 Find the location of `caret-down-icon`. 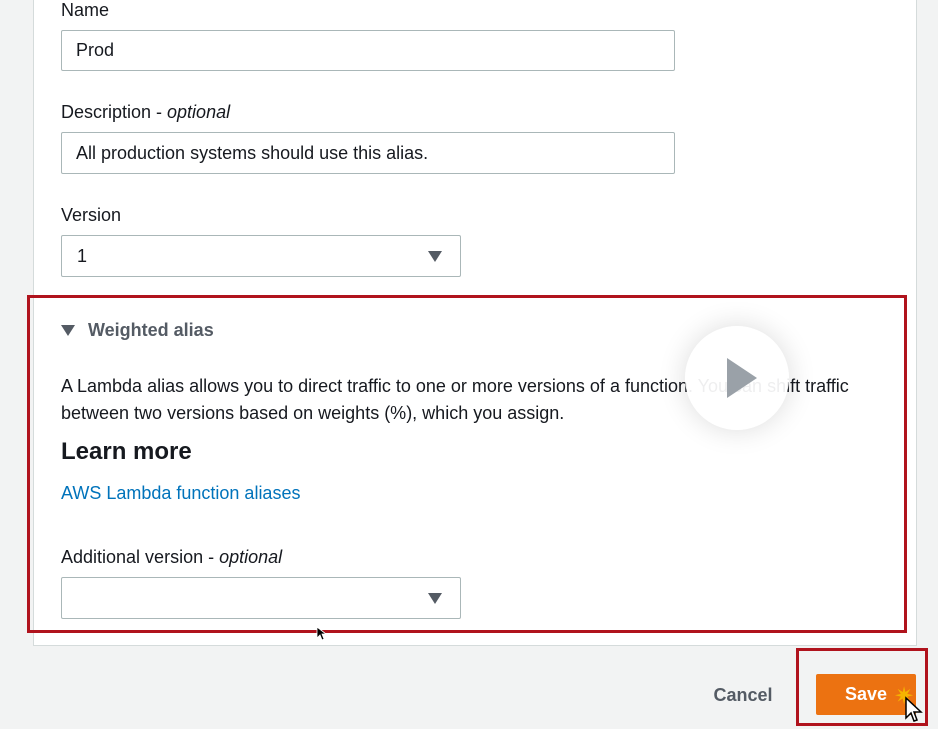

caret-down-icon is located at coordinates (435, 256).